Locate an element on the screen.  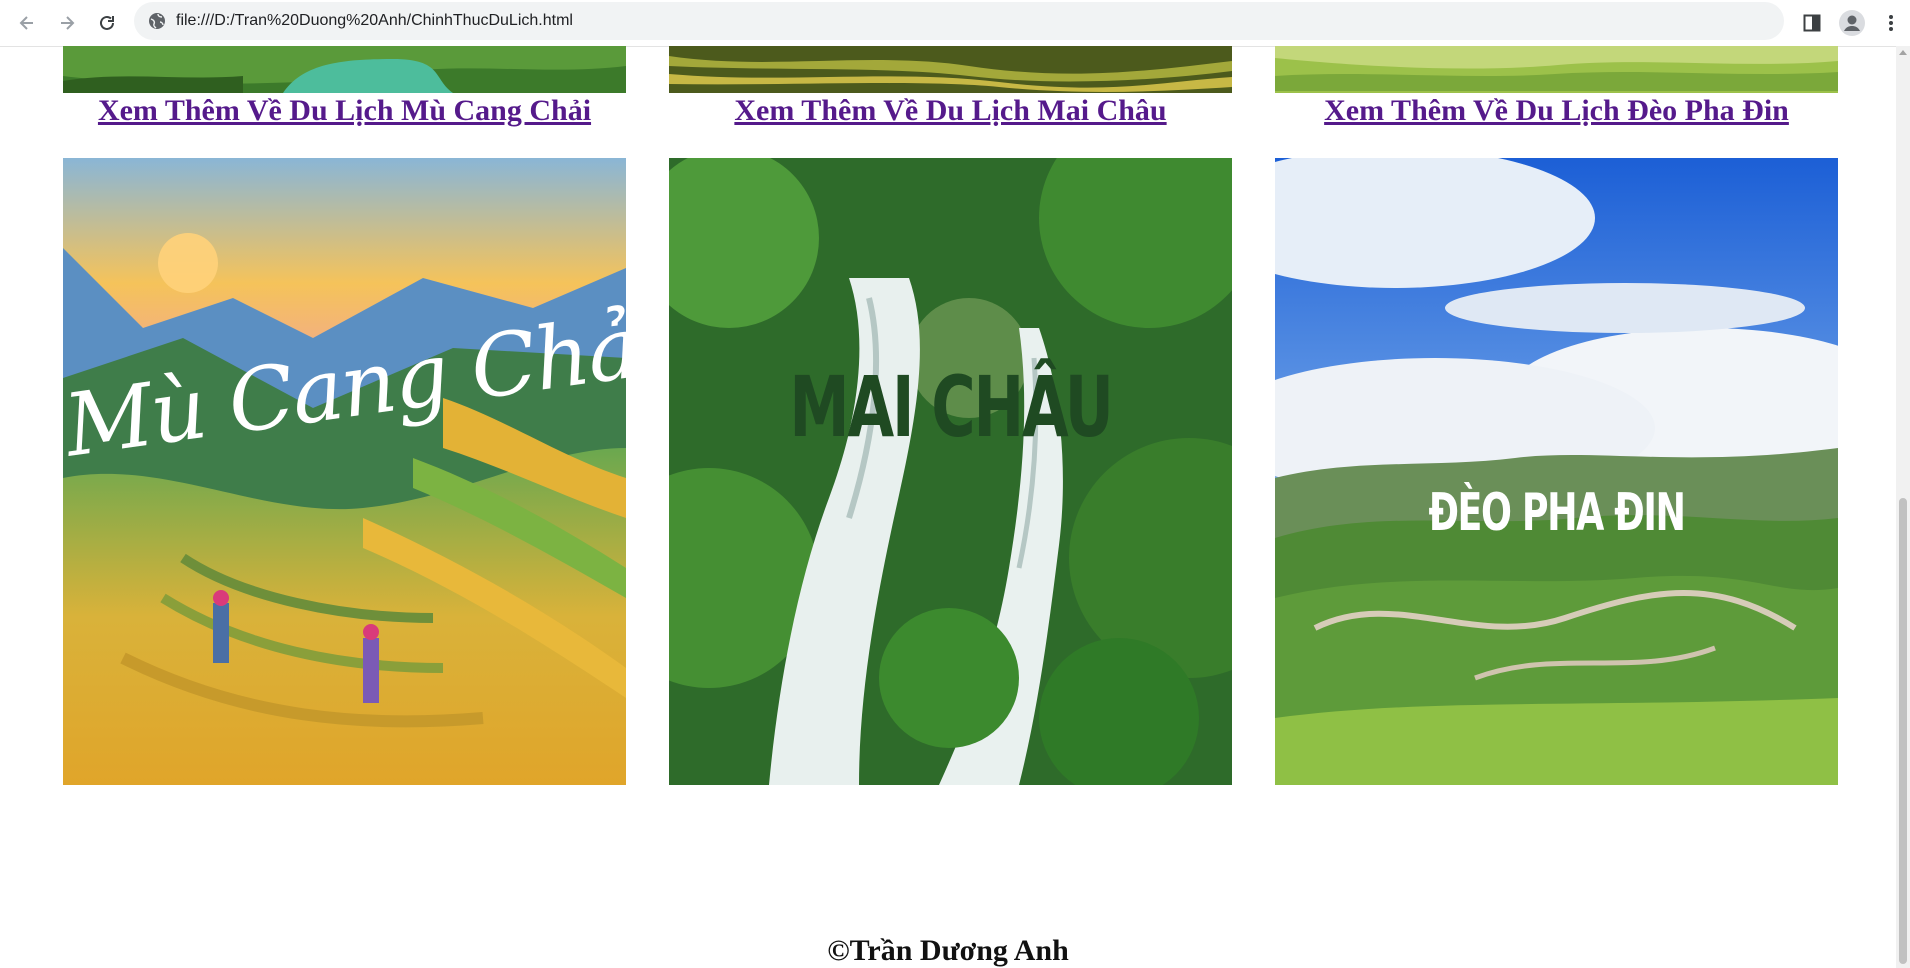
side-panel-button is located at coordinates (1812, 23).